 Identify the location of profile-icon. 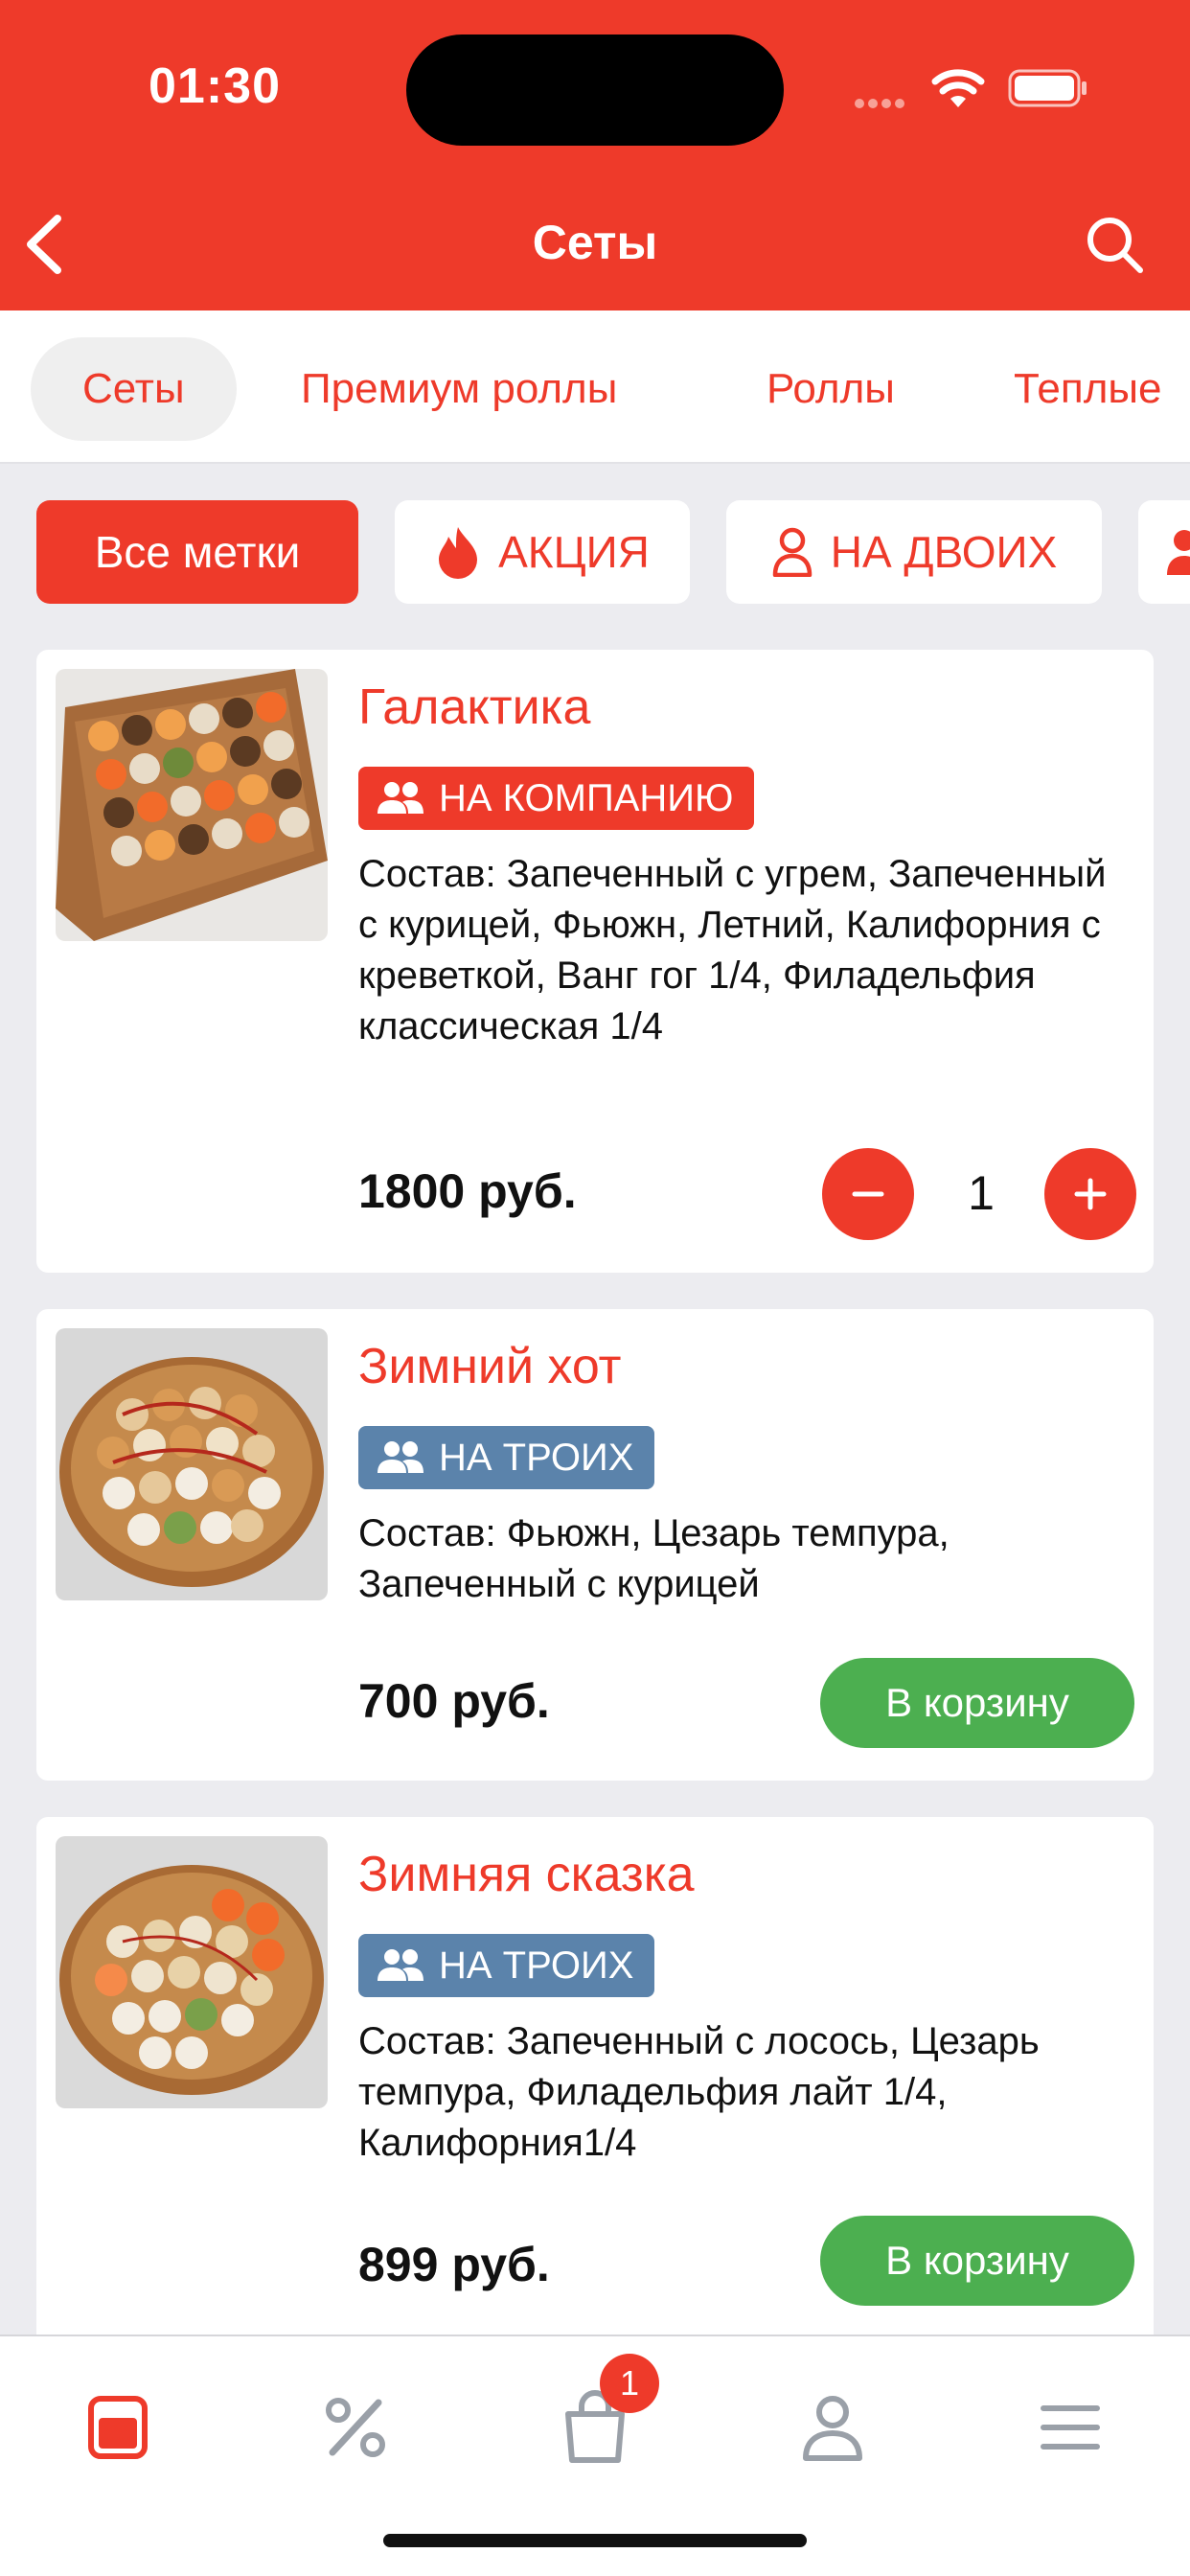
(833, 2428).